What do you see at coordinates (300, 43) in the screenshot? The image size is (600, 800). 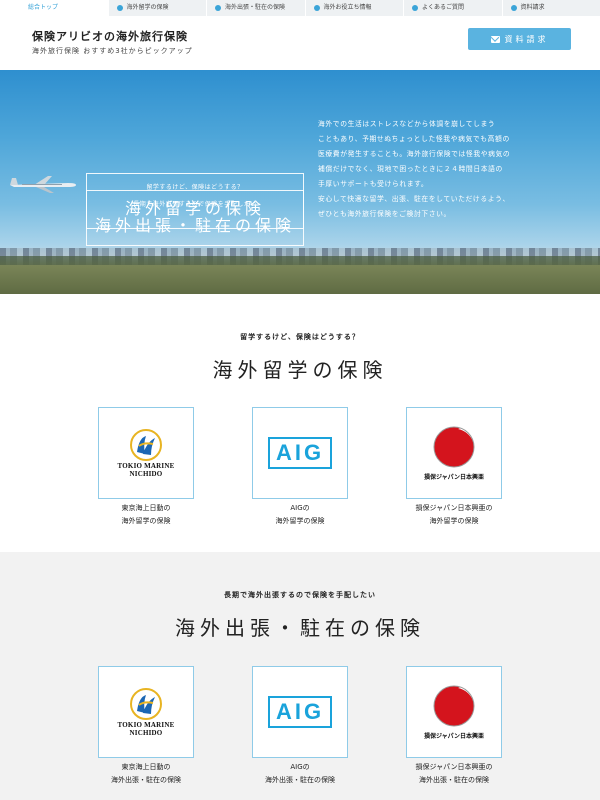 I see `site-header: 保険アリビオの海外旅行保険 海外旅行保険 おすすめ3社からピックアップ 資料請求` at bounding box center [300, 43].